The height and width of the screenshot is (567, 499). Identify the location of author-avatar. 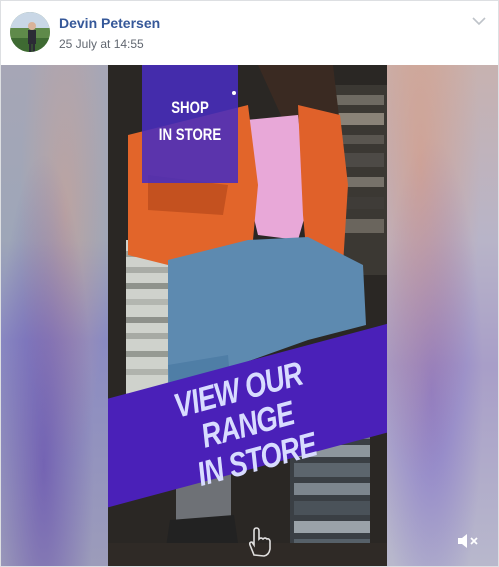
(30, 32).